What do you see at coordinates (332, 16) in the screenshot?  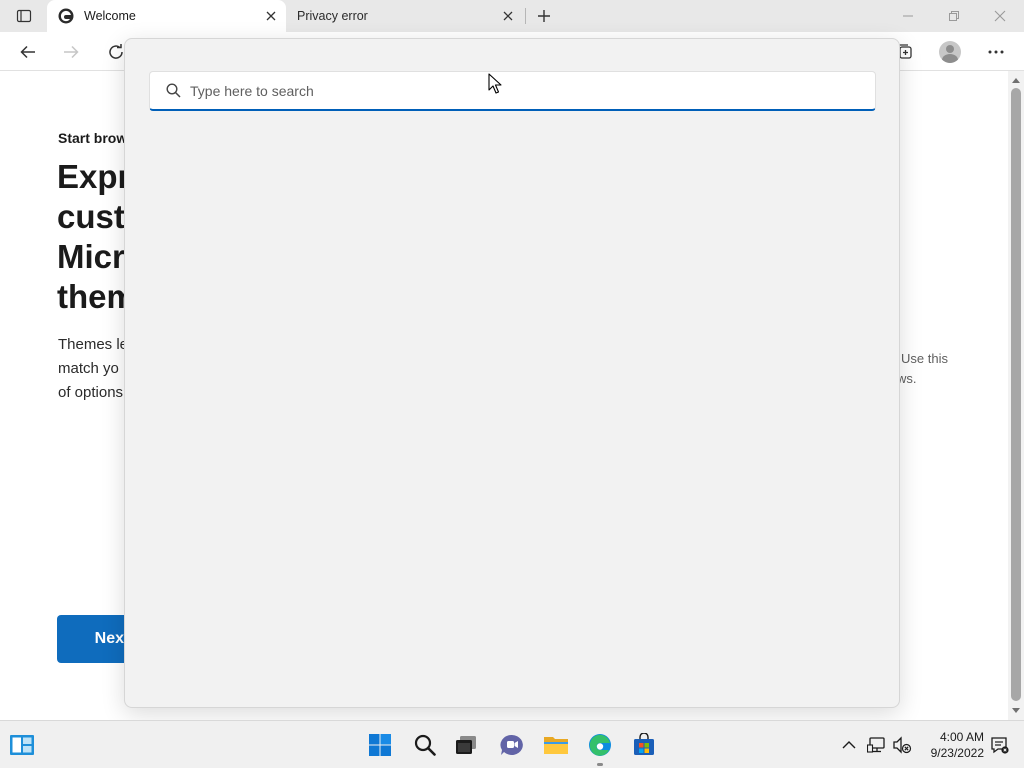 I see `tab-title: Privacy error` at bounding box center [332, 16].